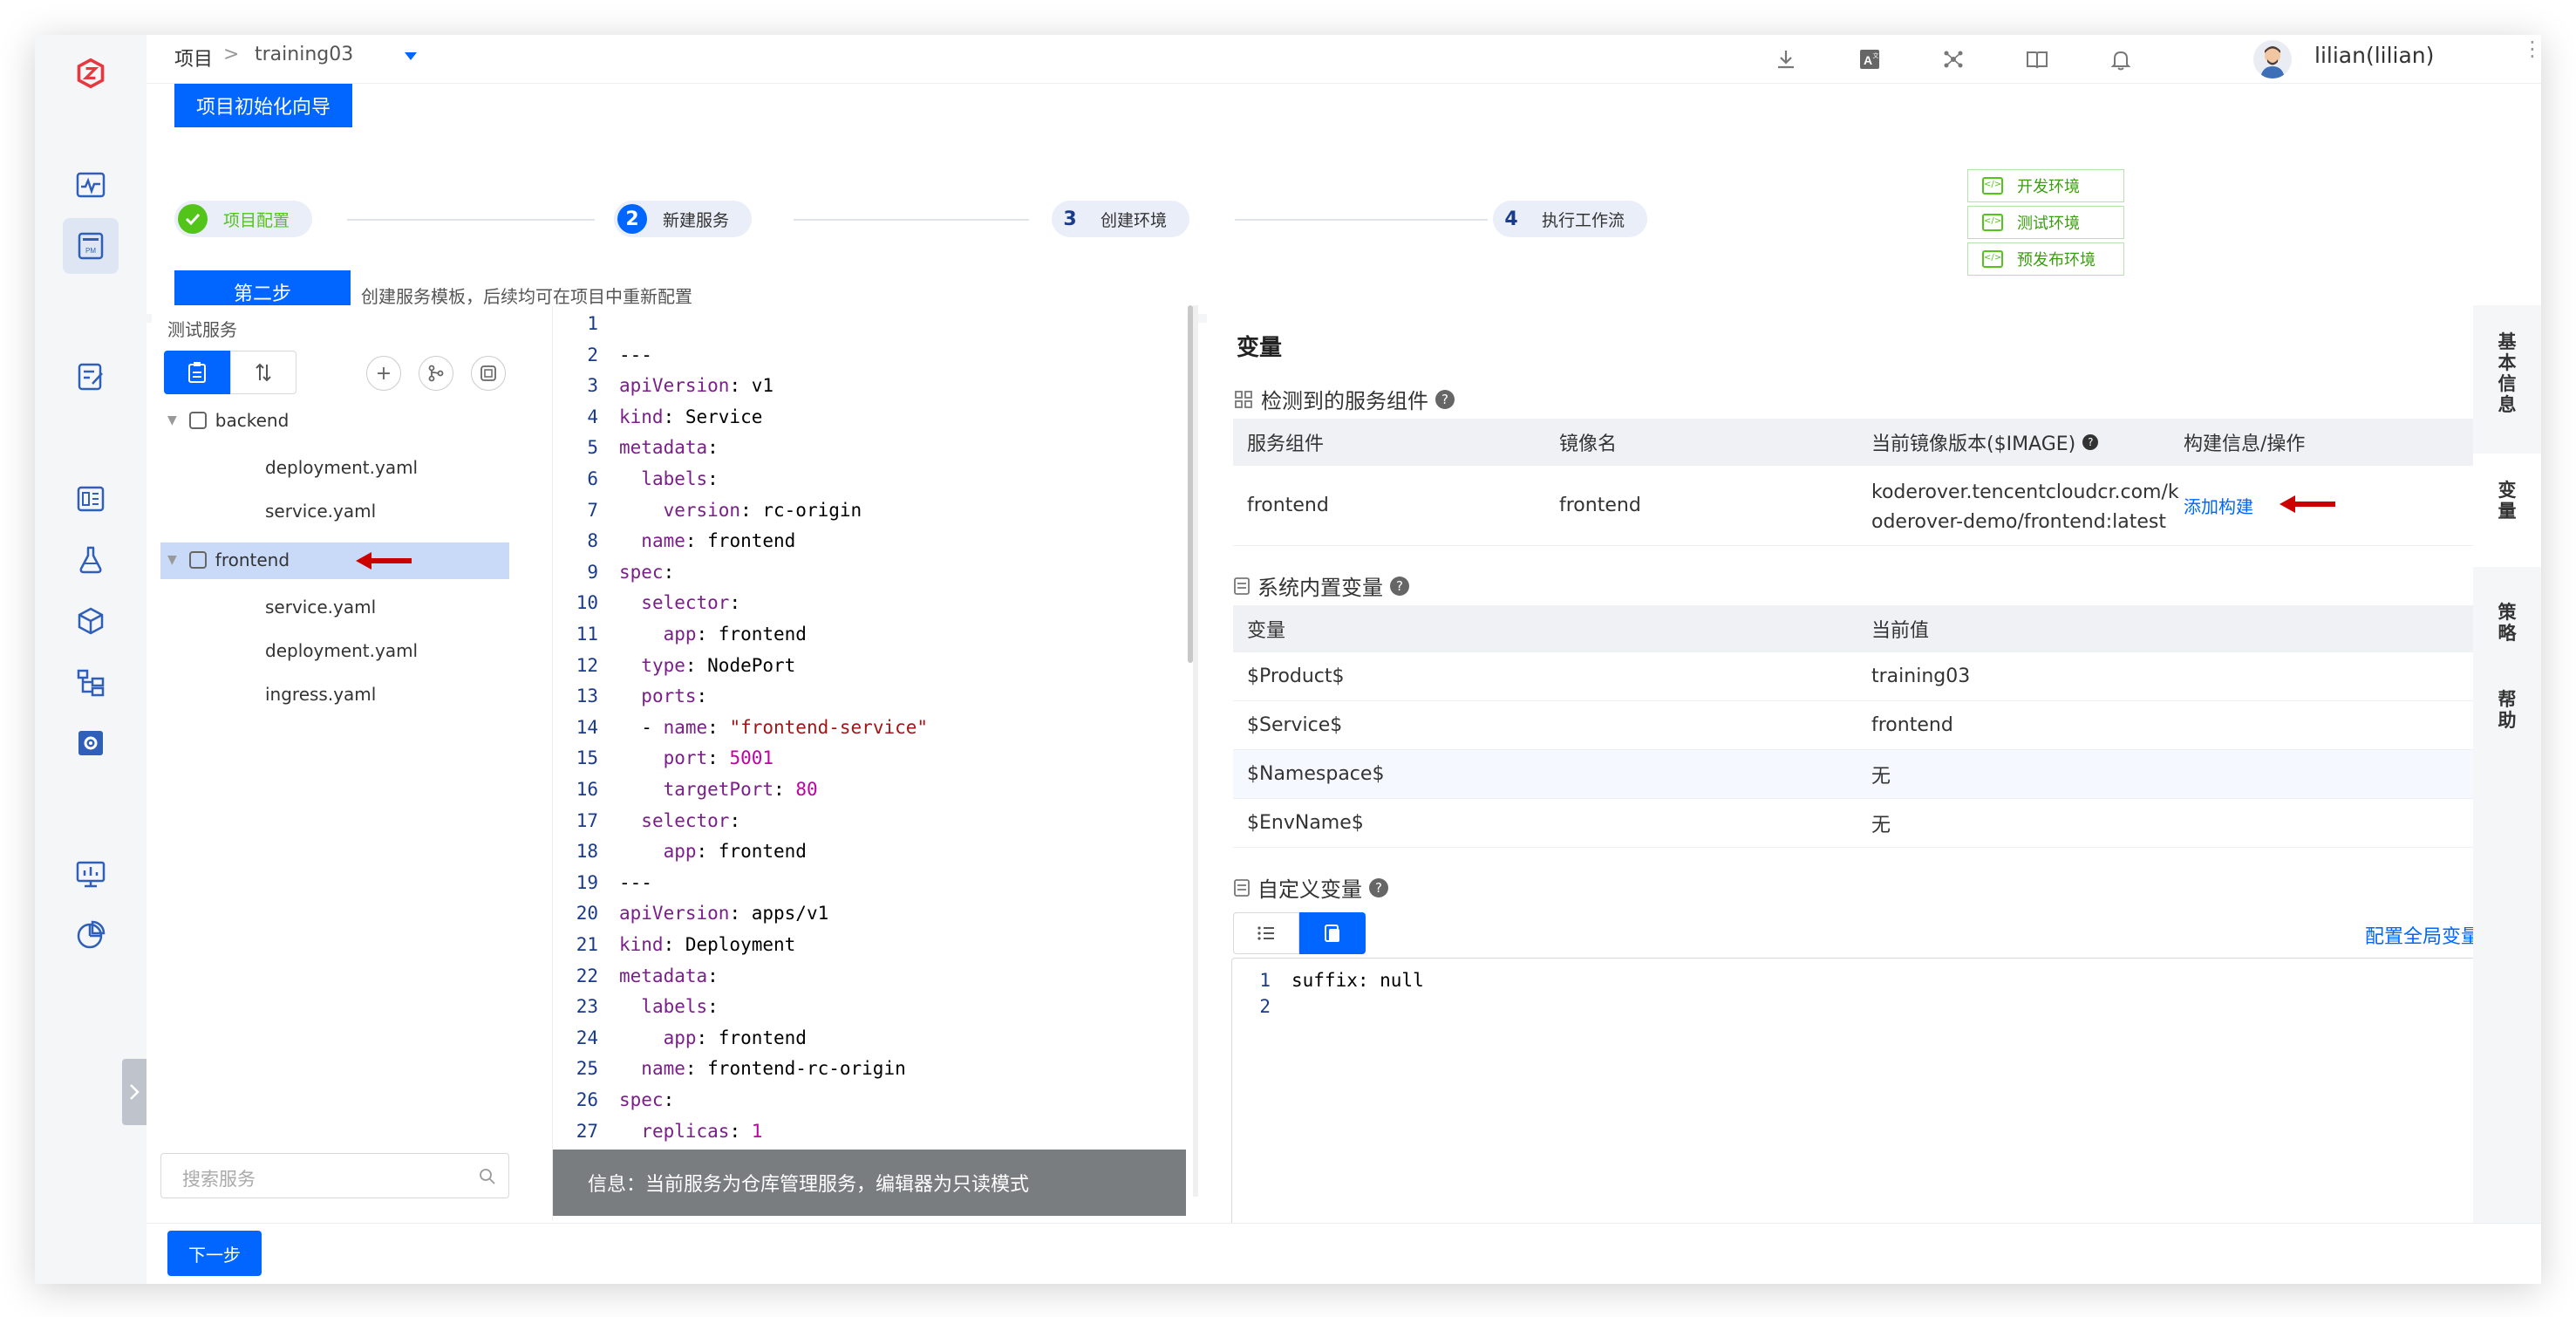 The height and width of the screenshot is (1317, 2576). What do you see at coordinates (488, 1176) in the screenshot?
I see `search-icon` at bounding box center [488, 1176].